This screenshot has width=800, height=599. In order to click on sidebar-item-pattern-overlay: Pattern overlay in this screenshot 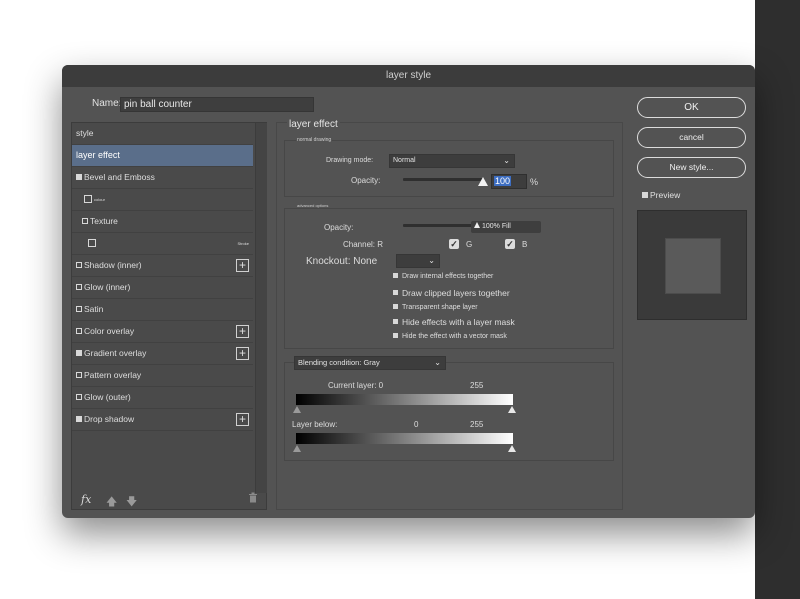, I will do `click(162, 376)`.